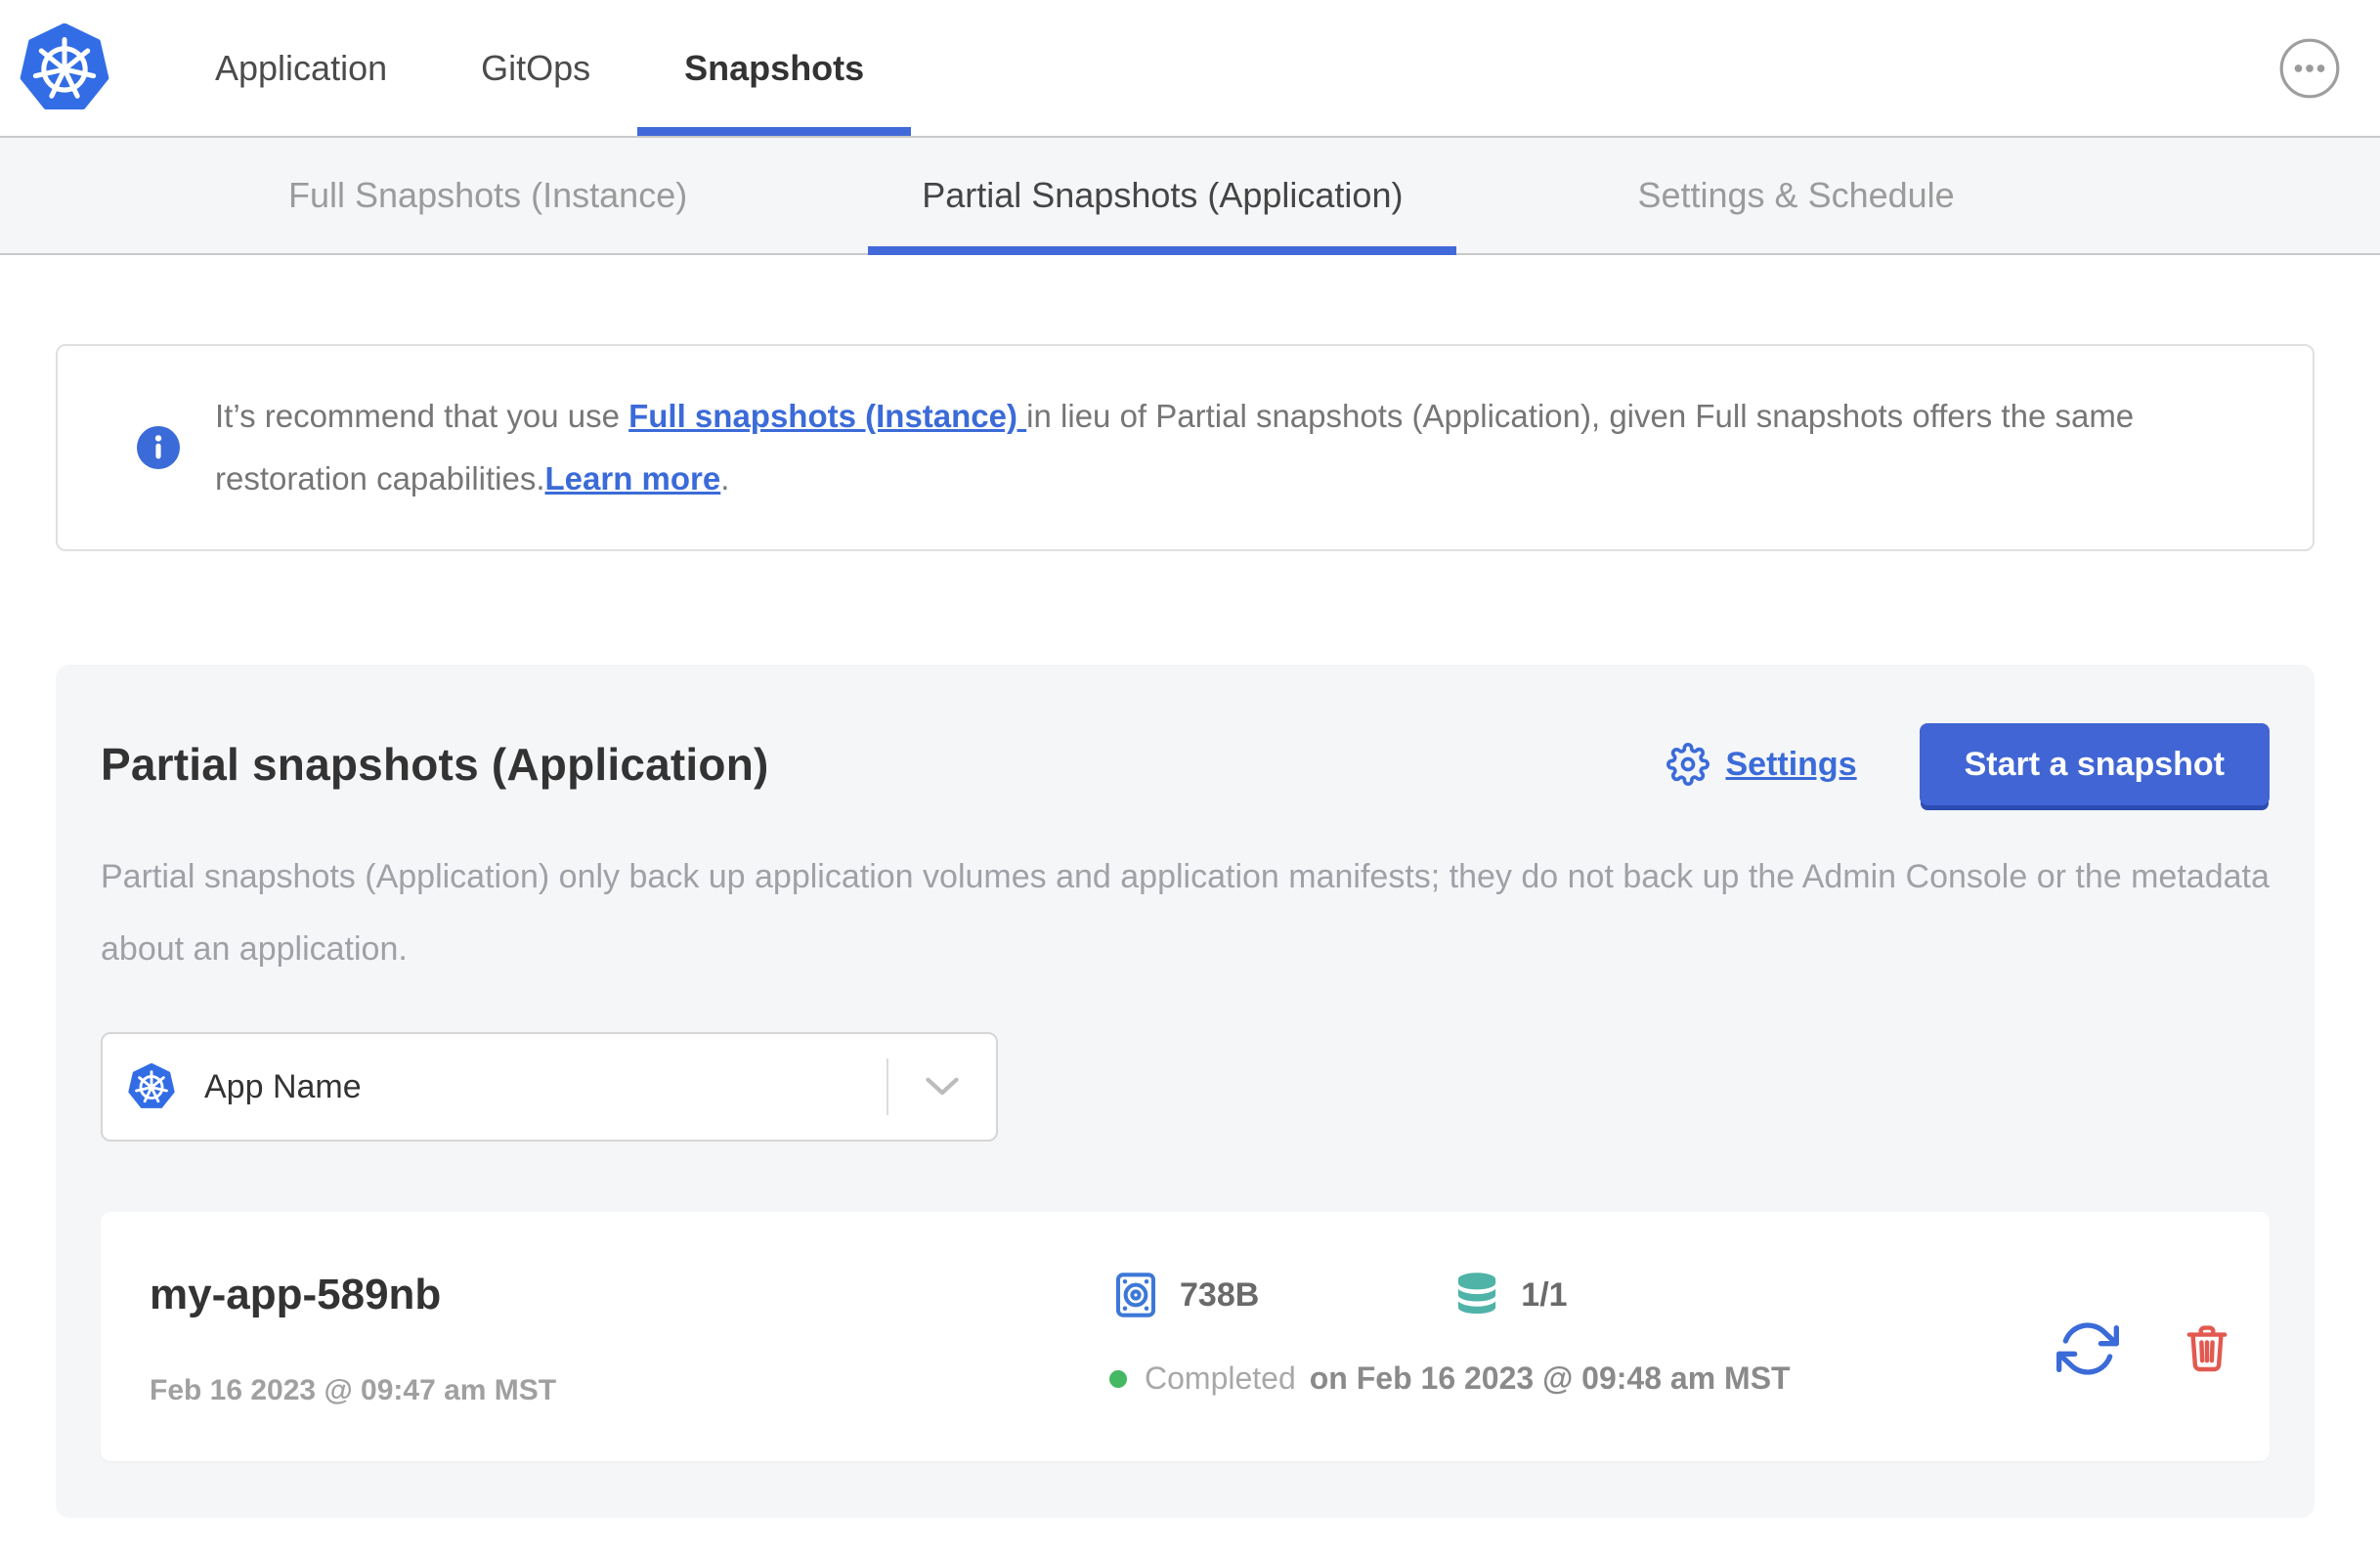  Describe the element at coordinates (1550, 1378) in the screenshot. I see `snapshot-completed-date: on Feb 16 2023 @ 09:48 am MST` at that location.